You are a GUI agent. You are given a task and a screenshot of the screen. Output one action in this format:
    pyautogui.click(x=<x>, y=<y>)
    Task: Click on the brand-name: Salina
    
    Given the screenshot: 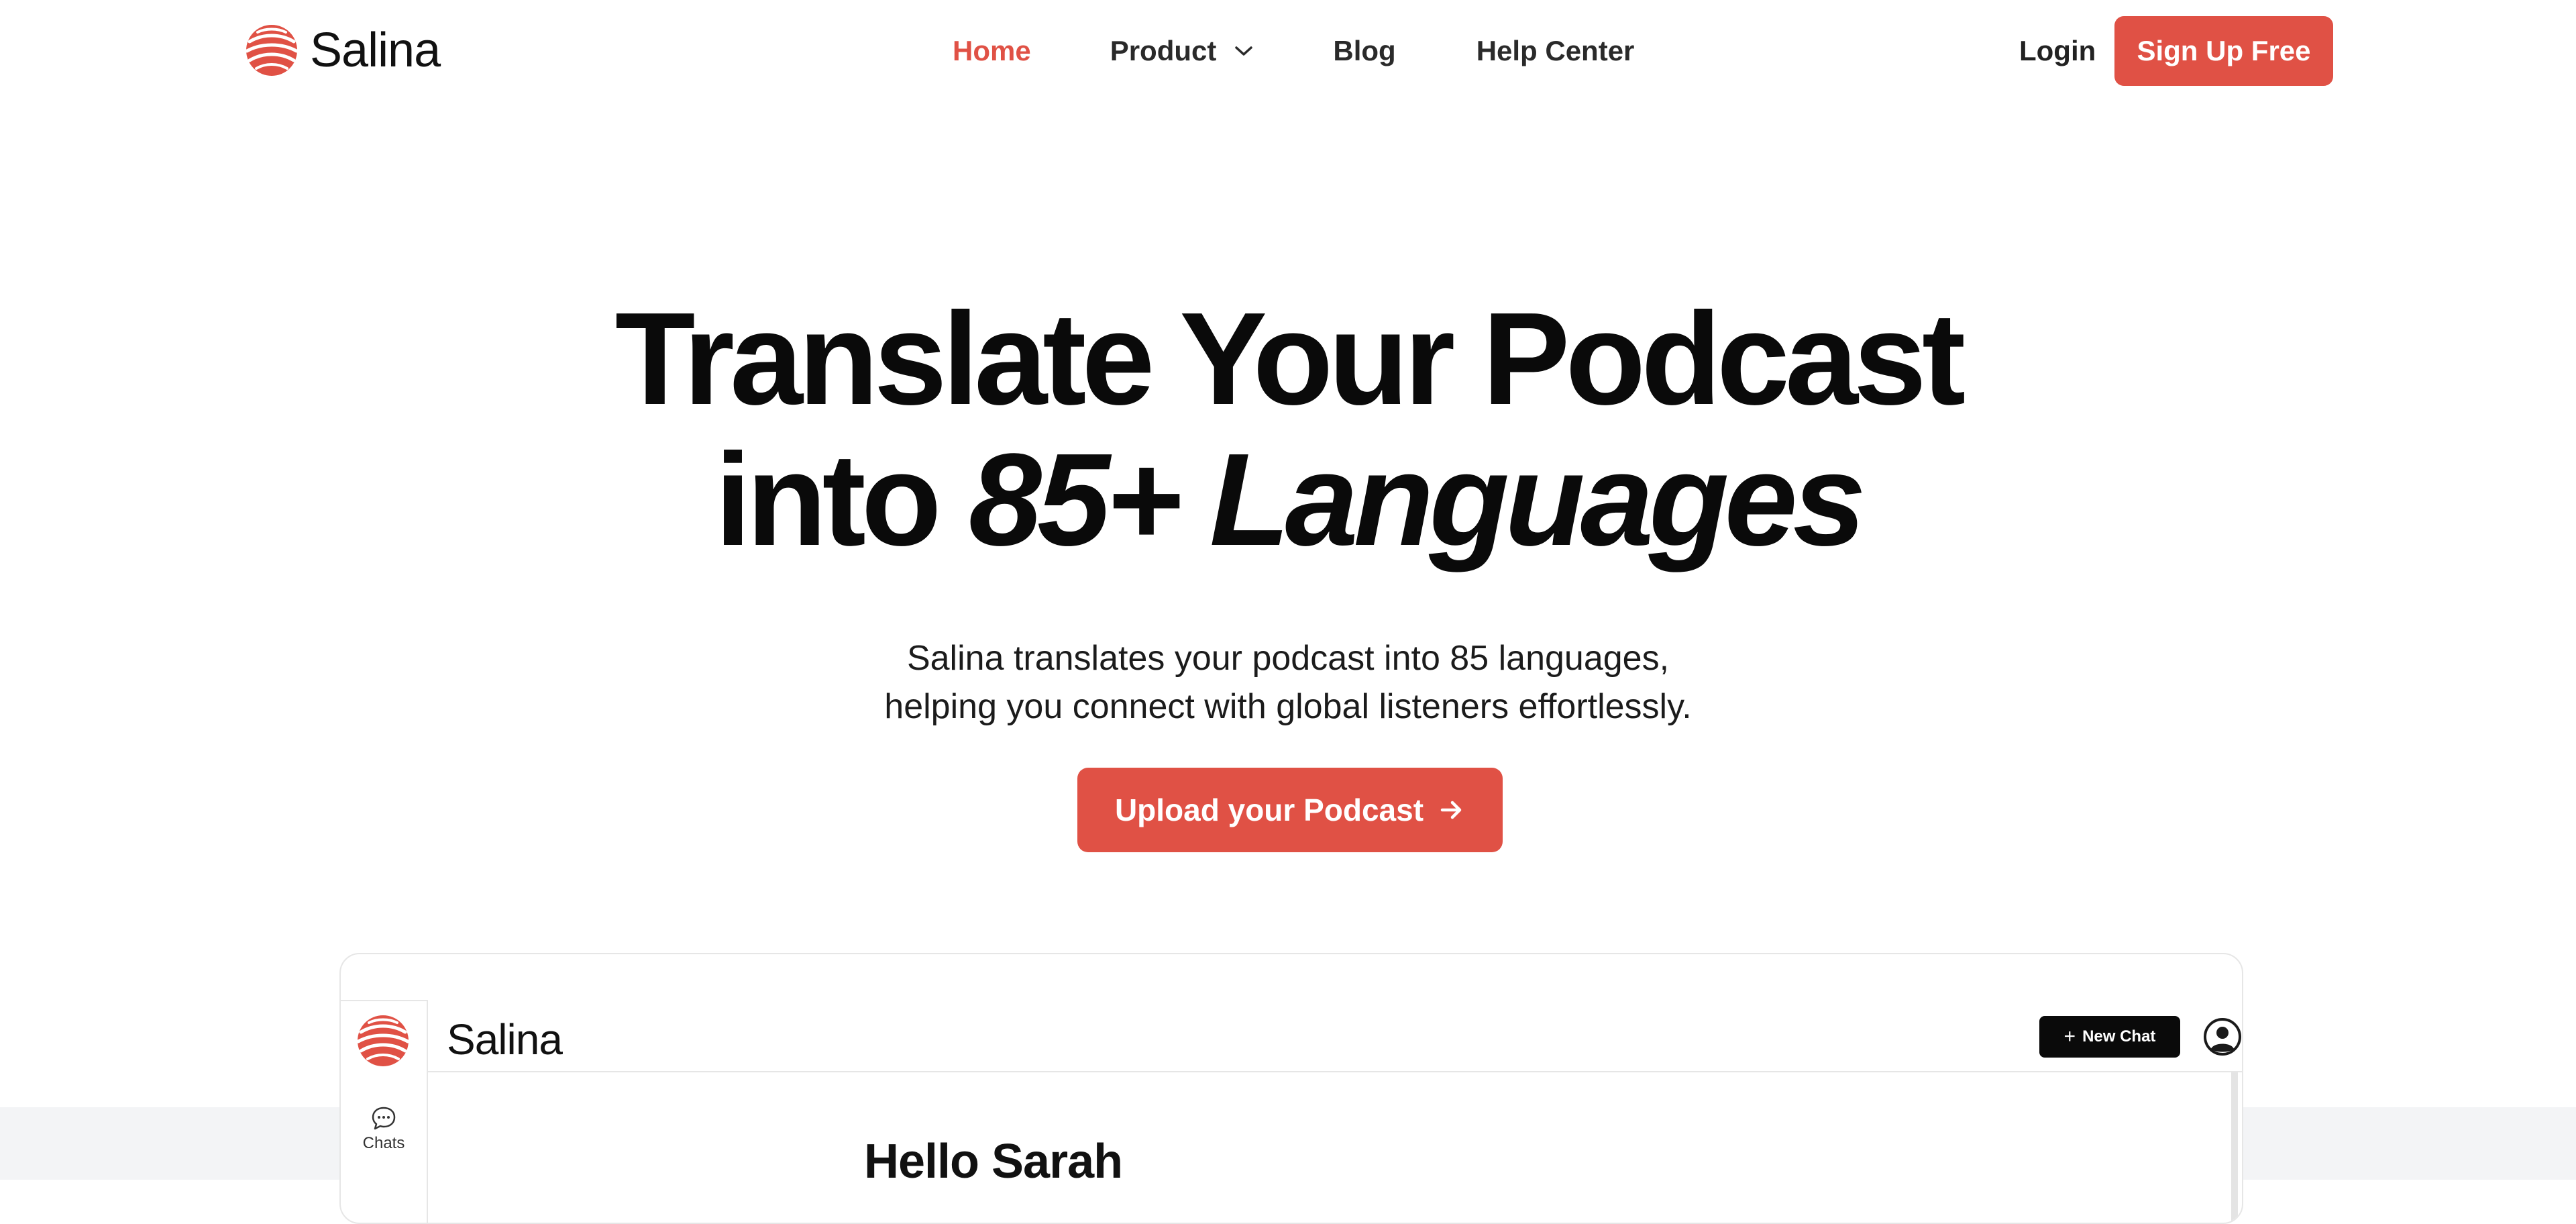 What is the action you would take?
    pyautogui.click(x=375, y=50)
    